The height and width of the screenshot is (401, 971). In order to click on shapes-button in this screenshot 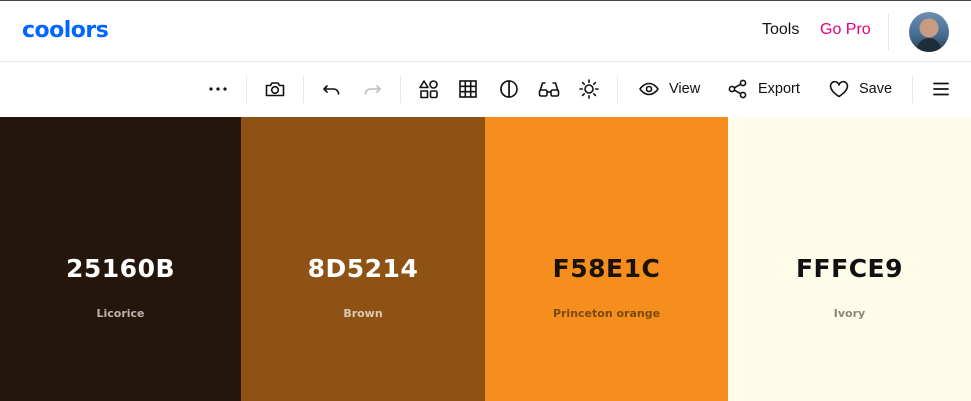, I will do `click(429, 89)`.